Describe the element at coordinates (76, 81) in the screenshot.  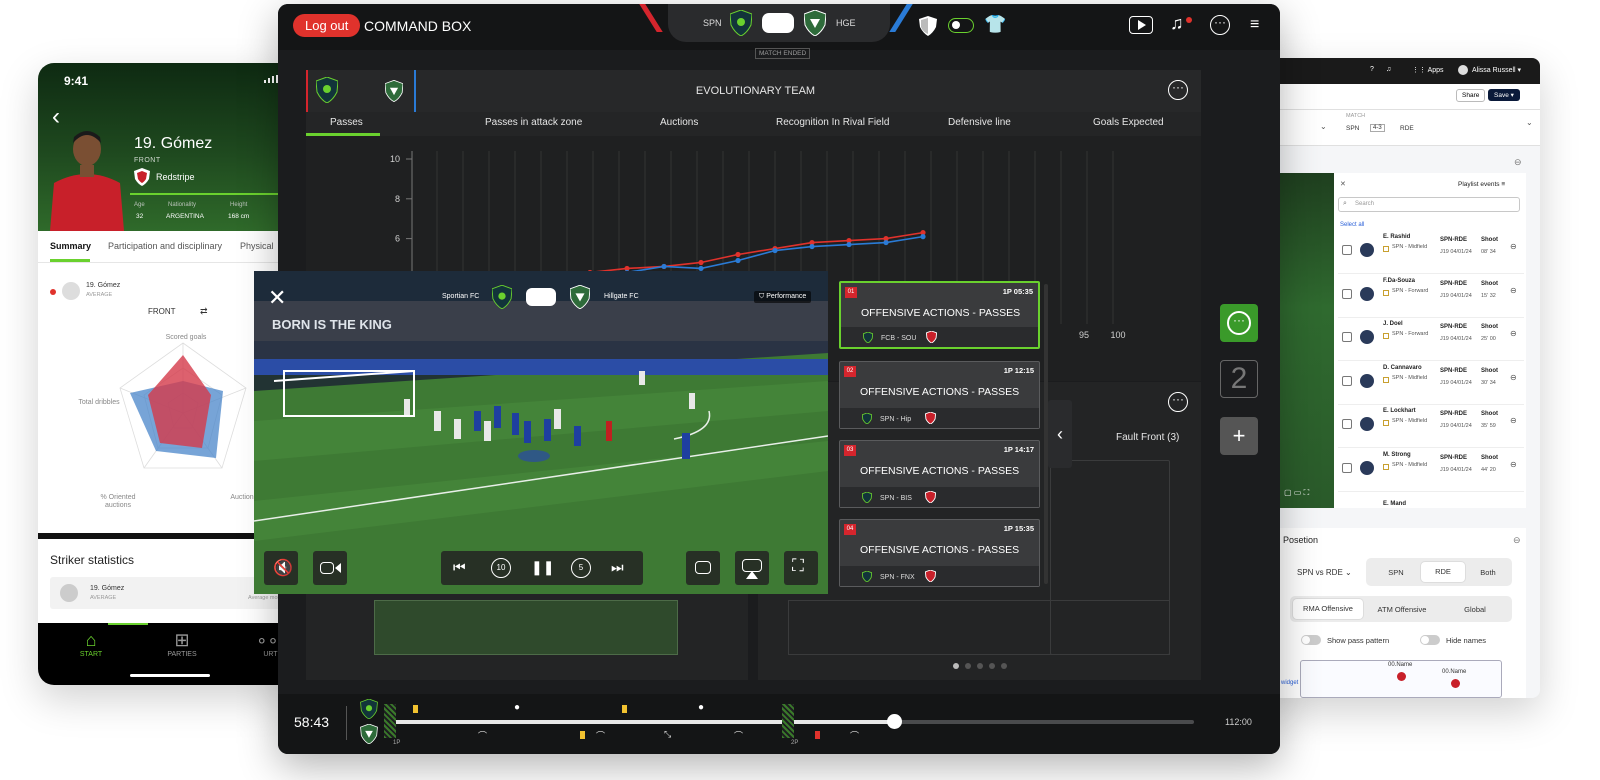
I see `status-time: 9:41` at that location.